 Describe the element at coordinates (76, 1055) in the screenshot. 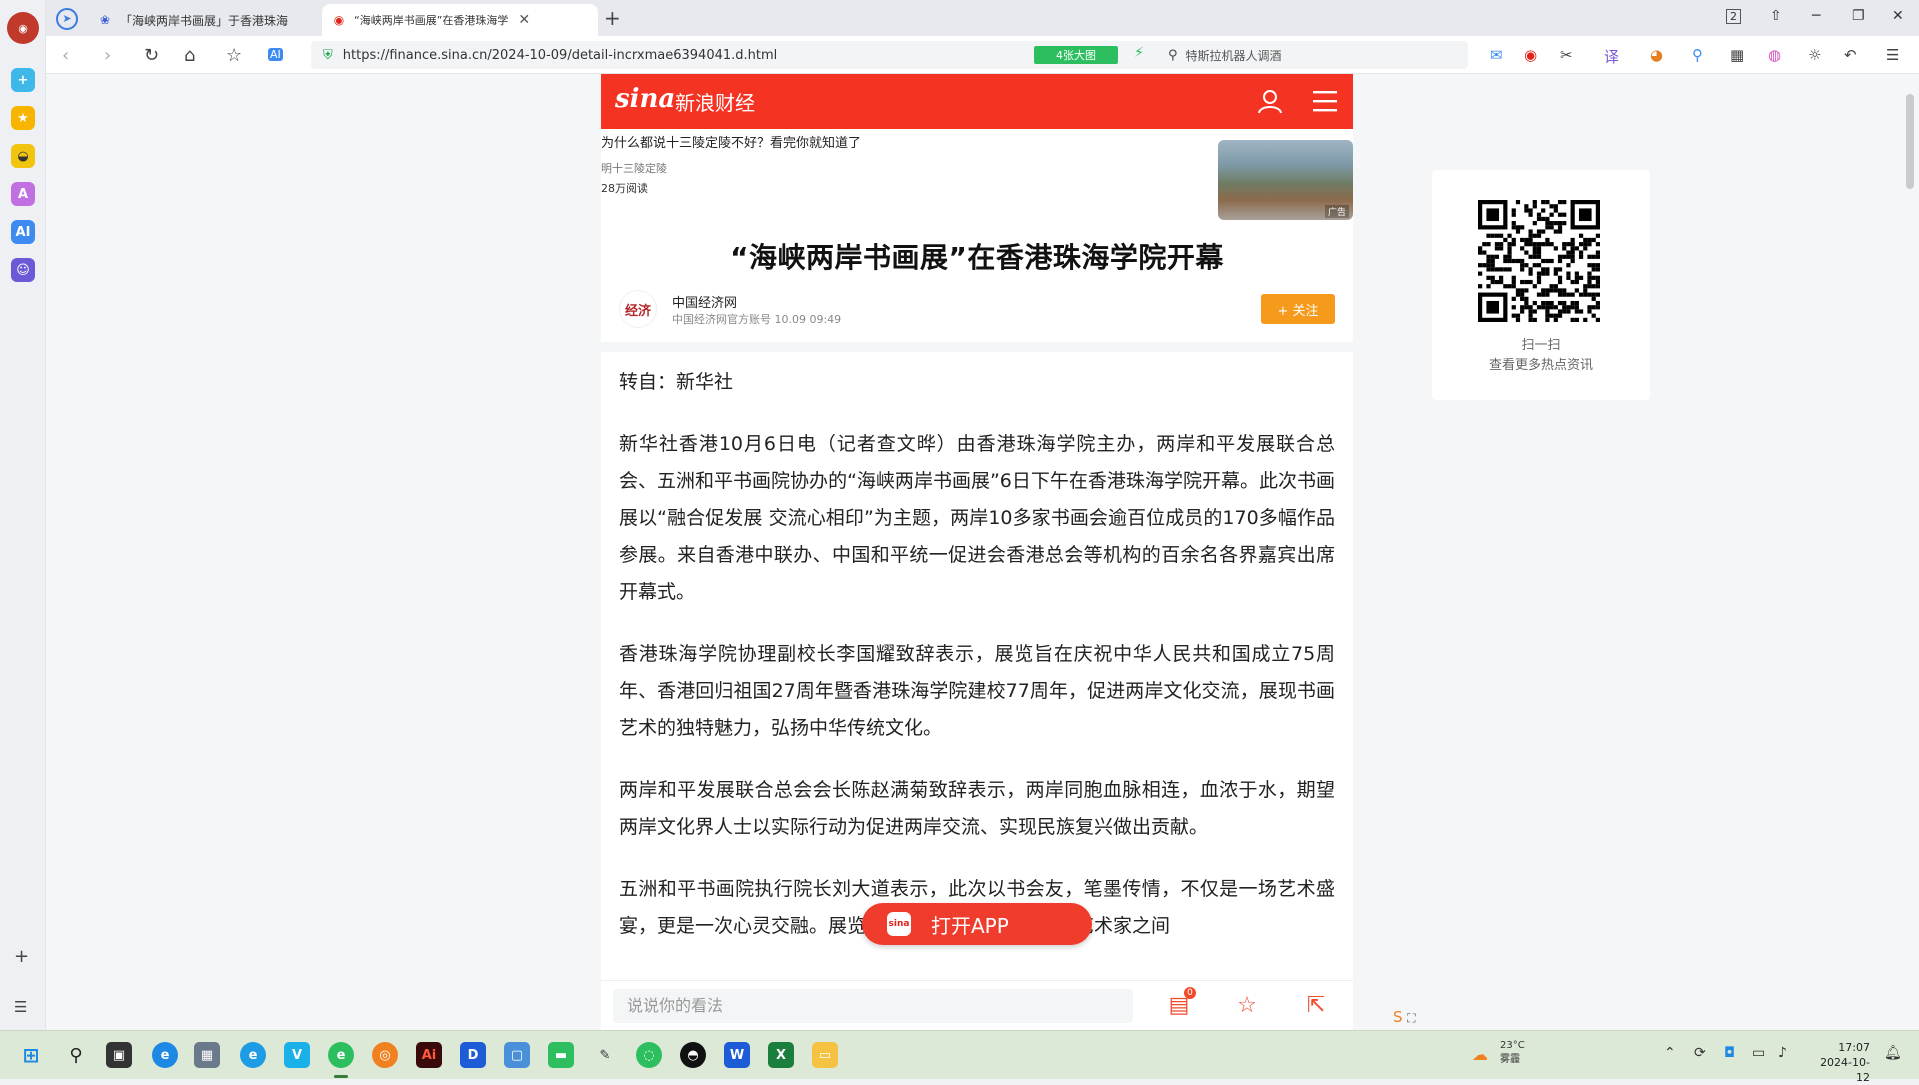

I see `search-icon: ⚲` at that location.